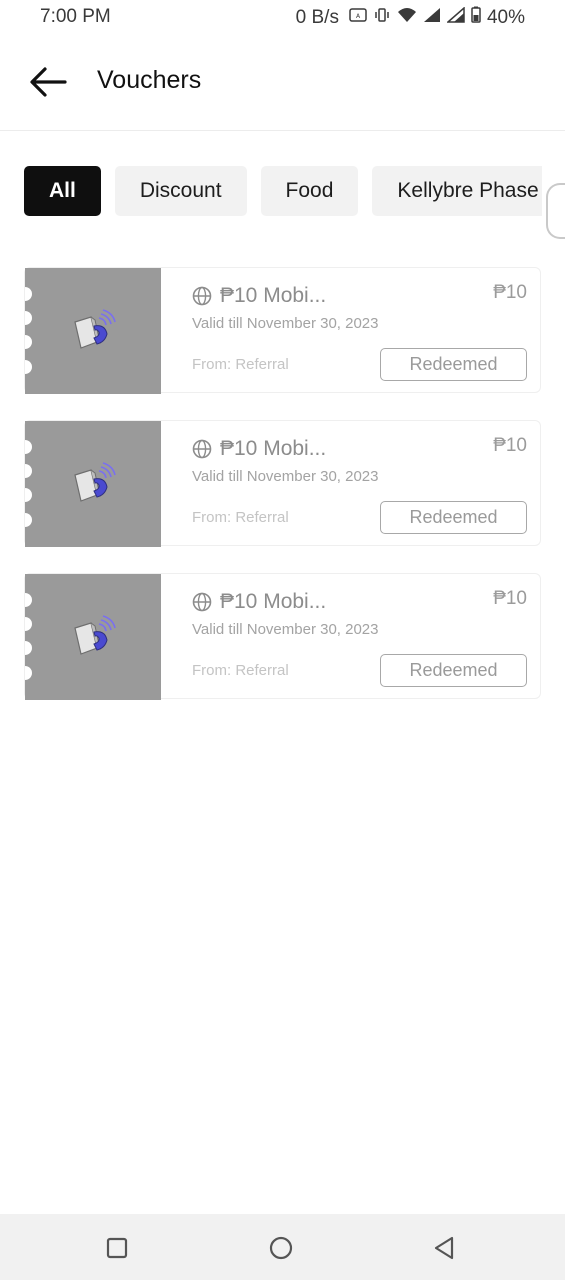  Describe the element at coordinates (62, 191) in the screenshot. I see `chip-all: All` at that location.